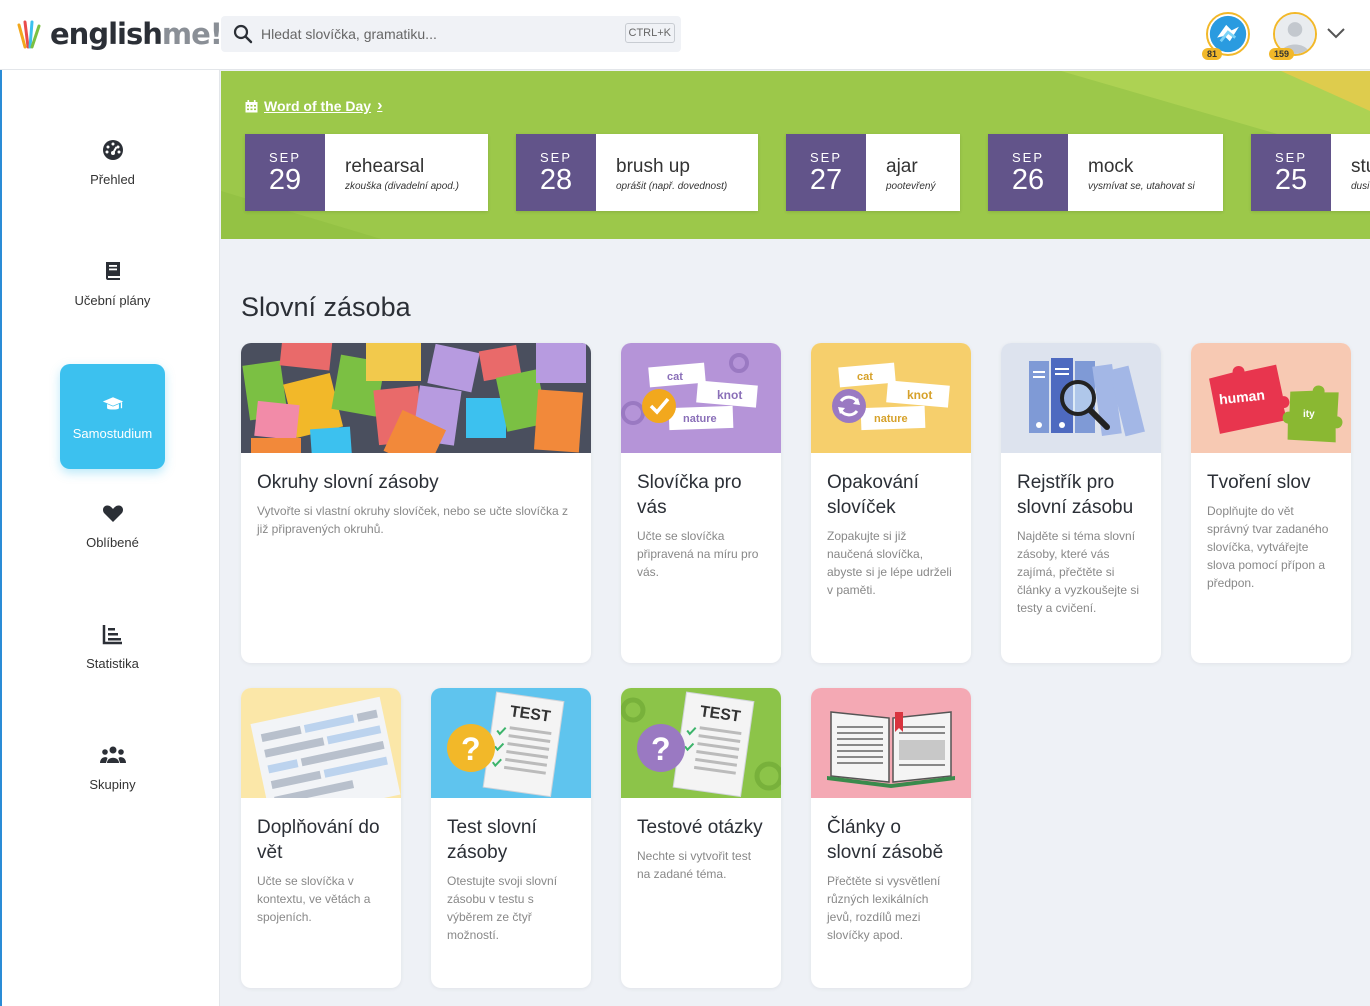 This screenshot has height=1006, width=1370. I want to click on chart-icon, so click(112, 634).